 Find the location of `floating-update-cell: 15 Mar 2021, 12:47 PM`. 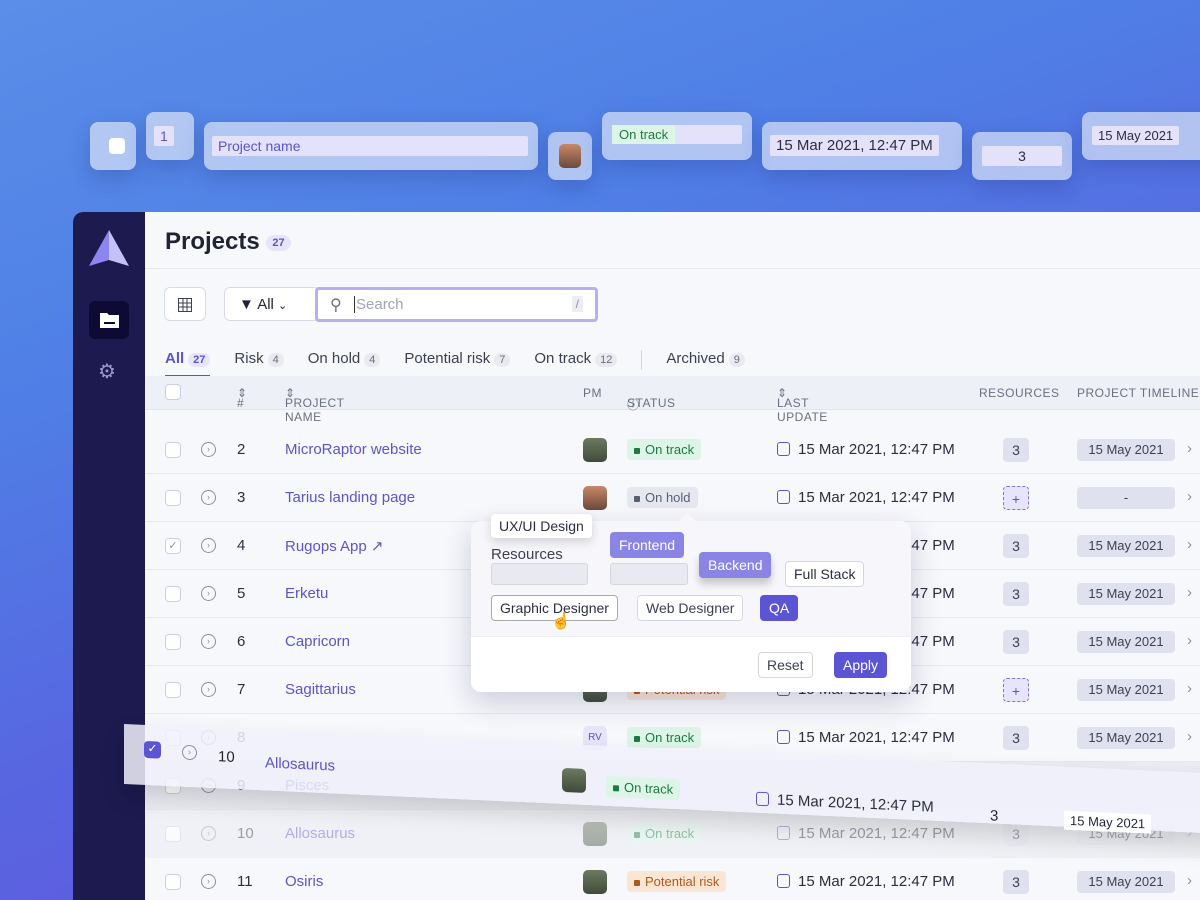

floating-update-cell: 15 Mar 2021, 12:47 PM is located at coordinates (862, 146).